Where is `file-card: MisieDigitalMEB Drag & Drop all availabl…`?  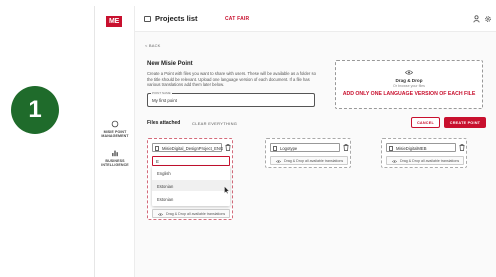
file-card: MisieDigitalMEB Drag & Drop all availabl… is located at coordinates (424, 153).